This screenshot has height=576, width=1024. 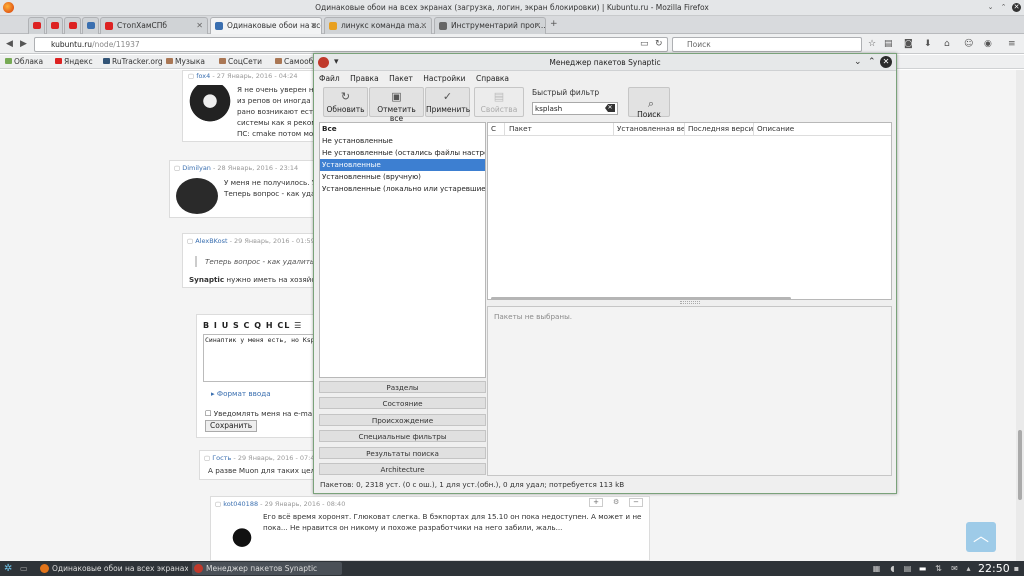 I want to click on underline-button: U, so click(x=226, y=325).